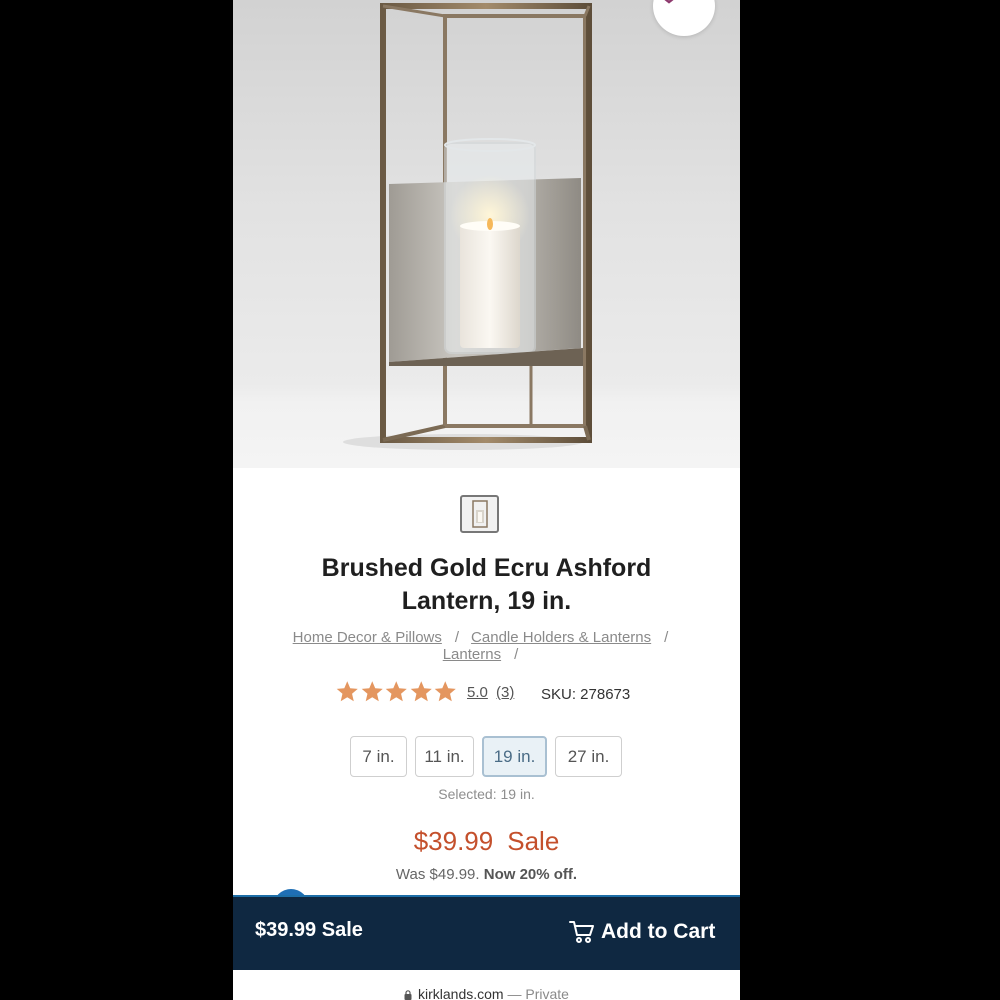 This screenshot has height=1000, width=1000. What do you see at coordinates (588, 756) in the screenshot?
I see `size-option-27in: 27 in.` at bounding box center [588, 756].